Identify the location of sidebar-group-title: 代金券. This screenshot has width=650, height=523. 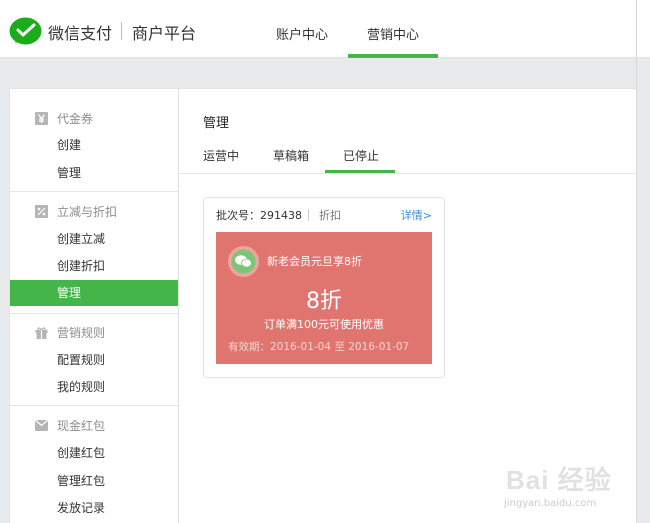
(75, 119).